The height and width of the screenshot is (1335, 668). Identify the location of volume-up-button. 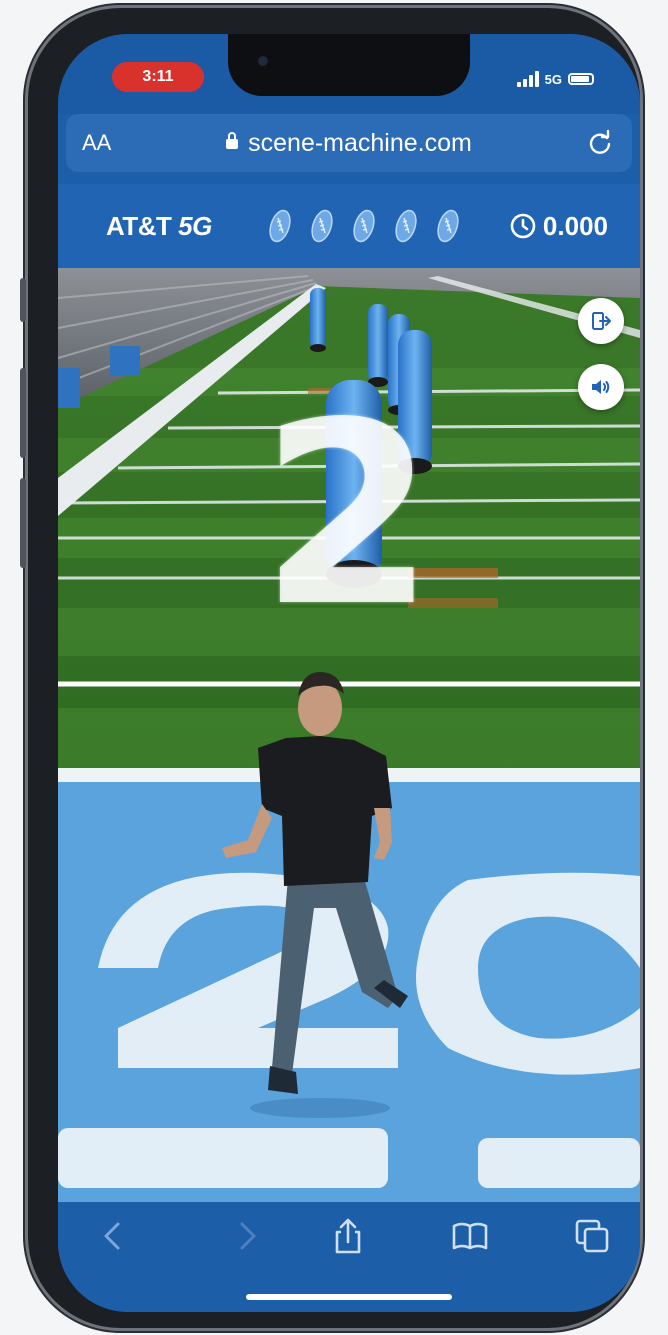
(23, 413).